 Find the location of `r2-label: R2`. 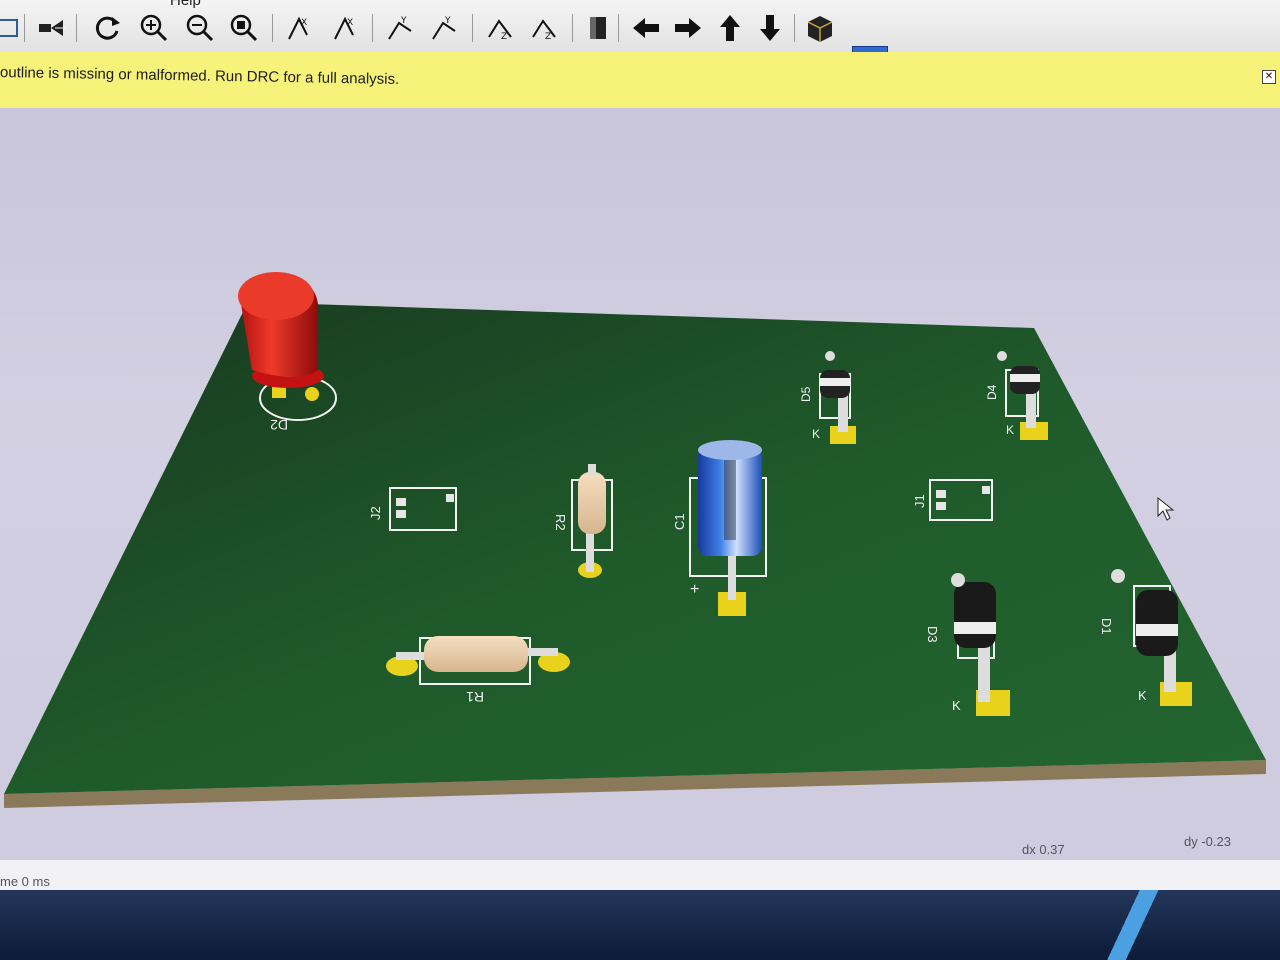

r2-label: R2 is located at coordinates (560, 522).